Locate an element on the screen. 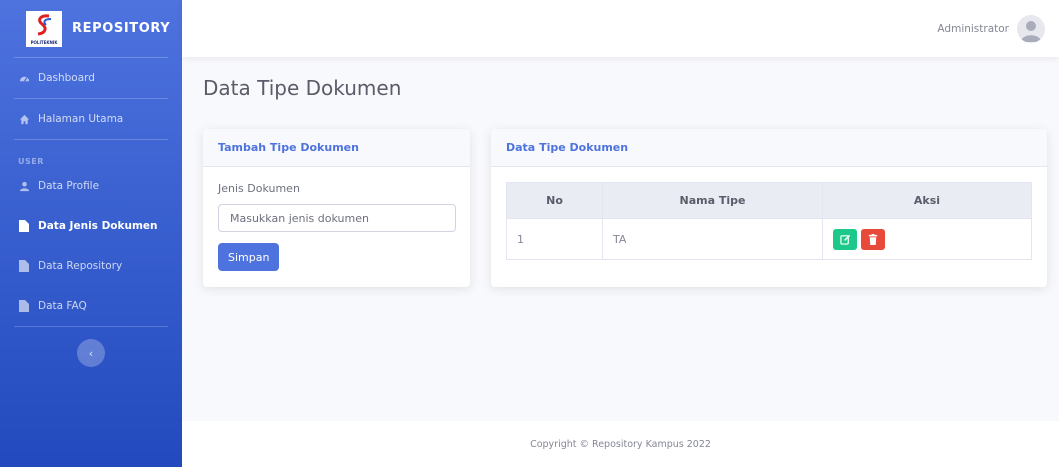  home-icon is located at coordinates (24, 119).